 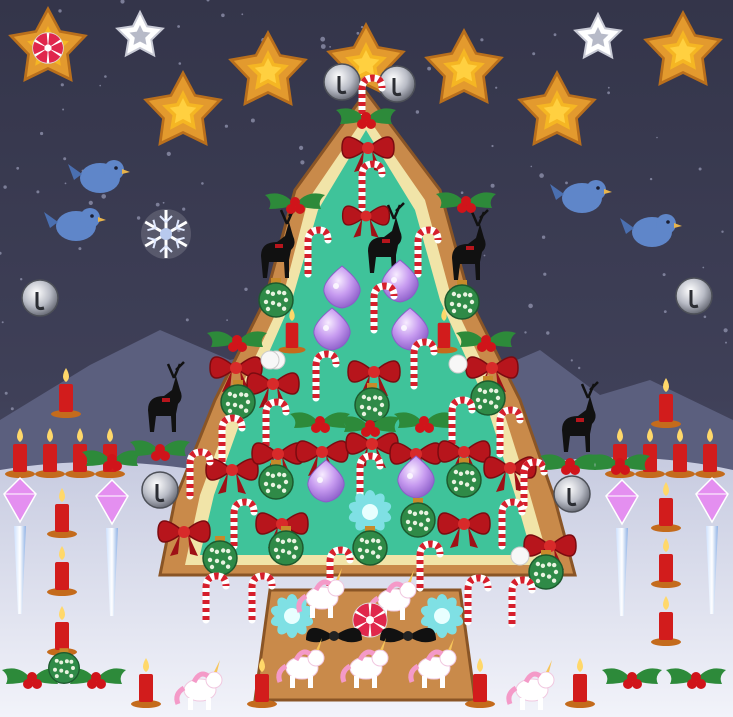 I want to click on snowflake-tile, so click(x=166, y=234).